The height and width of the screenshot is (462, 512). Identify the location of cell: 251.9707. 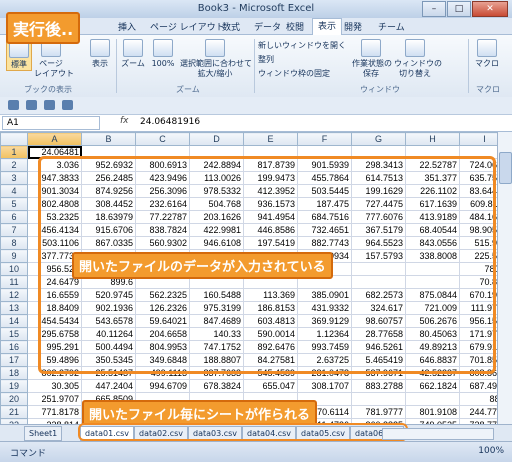
(54, 399).